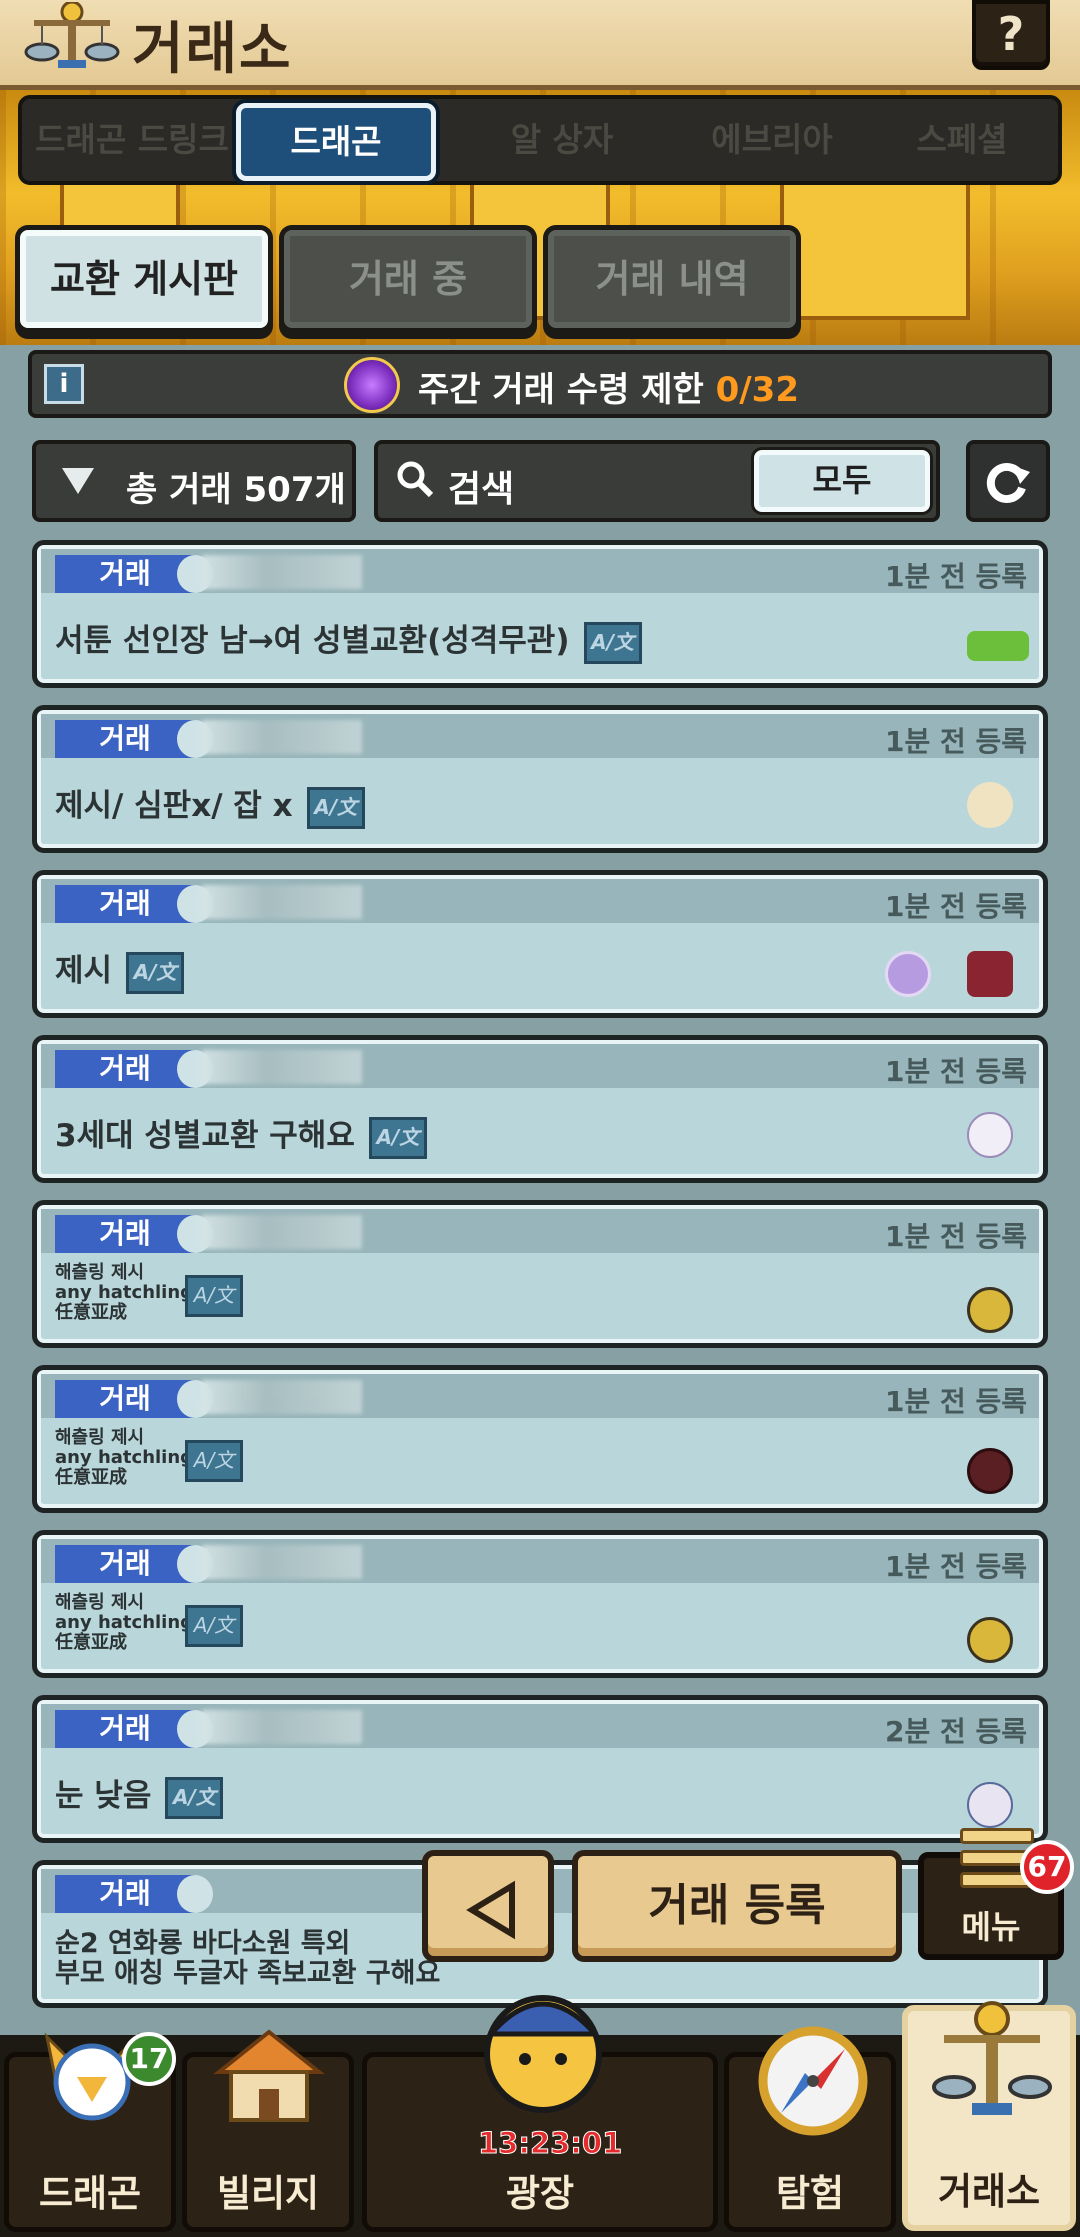  What do you see at coordinates (540, 1769) in the screenshot?
I see `trade-card: 거래 2분 전 등록 눈 낮음 A/文` at bounding box center [540, 1769].